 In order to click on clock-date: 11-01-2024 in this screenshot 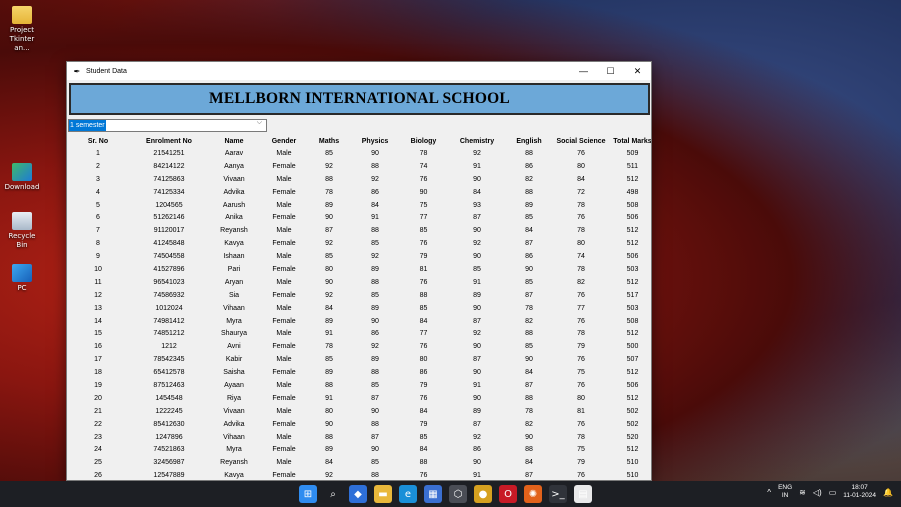, I will do `click(860, 495)`.